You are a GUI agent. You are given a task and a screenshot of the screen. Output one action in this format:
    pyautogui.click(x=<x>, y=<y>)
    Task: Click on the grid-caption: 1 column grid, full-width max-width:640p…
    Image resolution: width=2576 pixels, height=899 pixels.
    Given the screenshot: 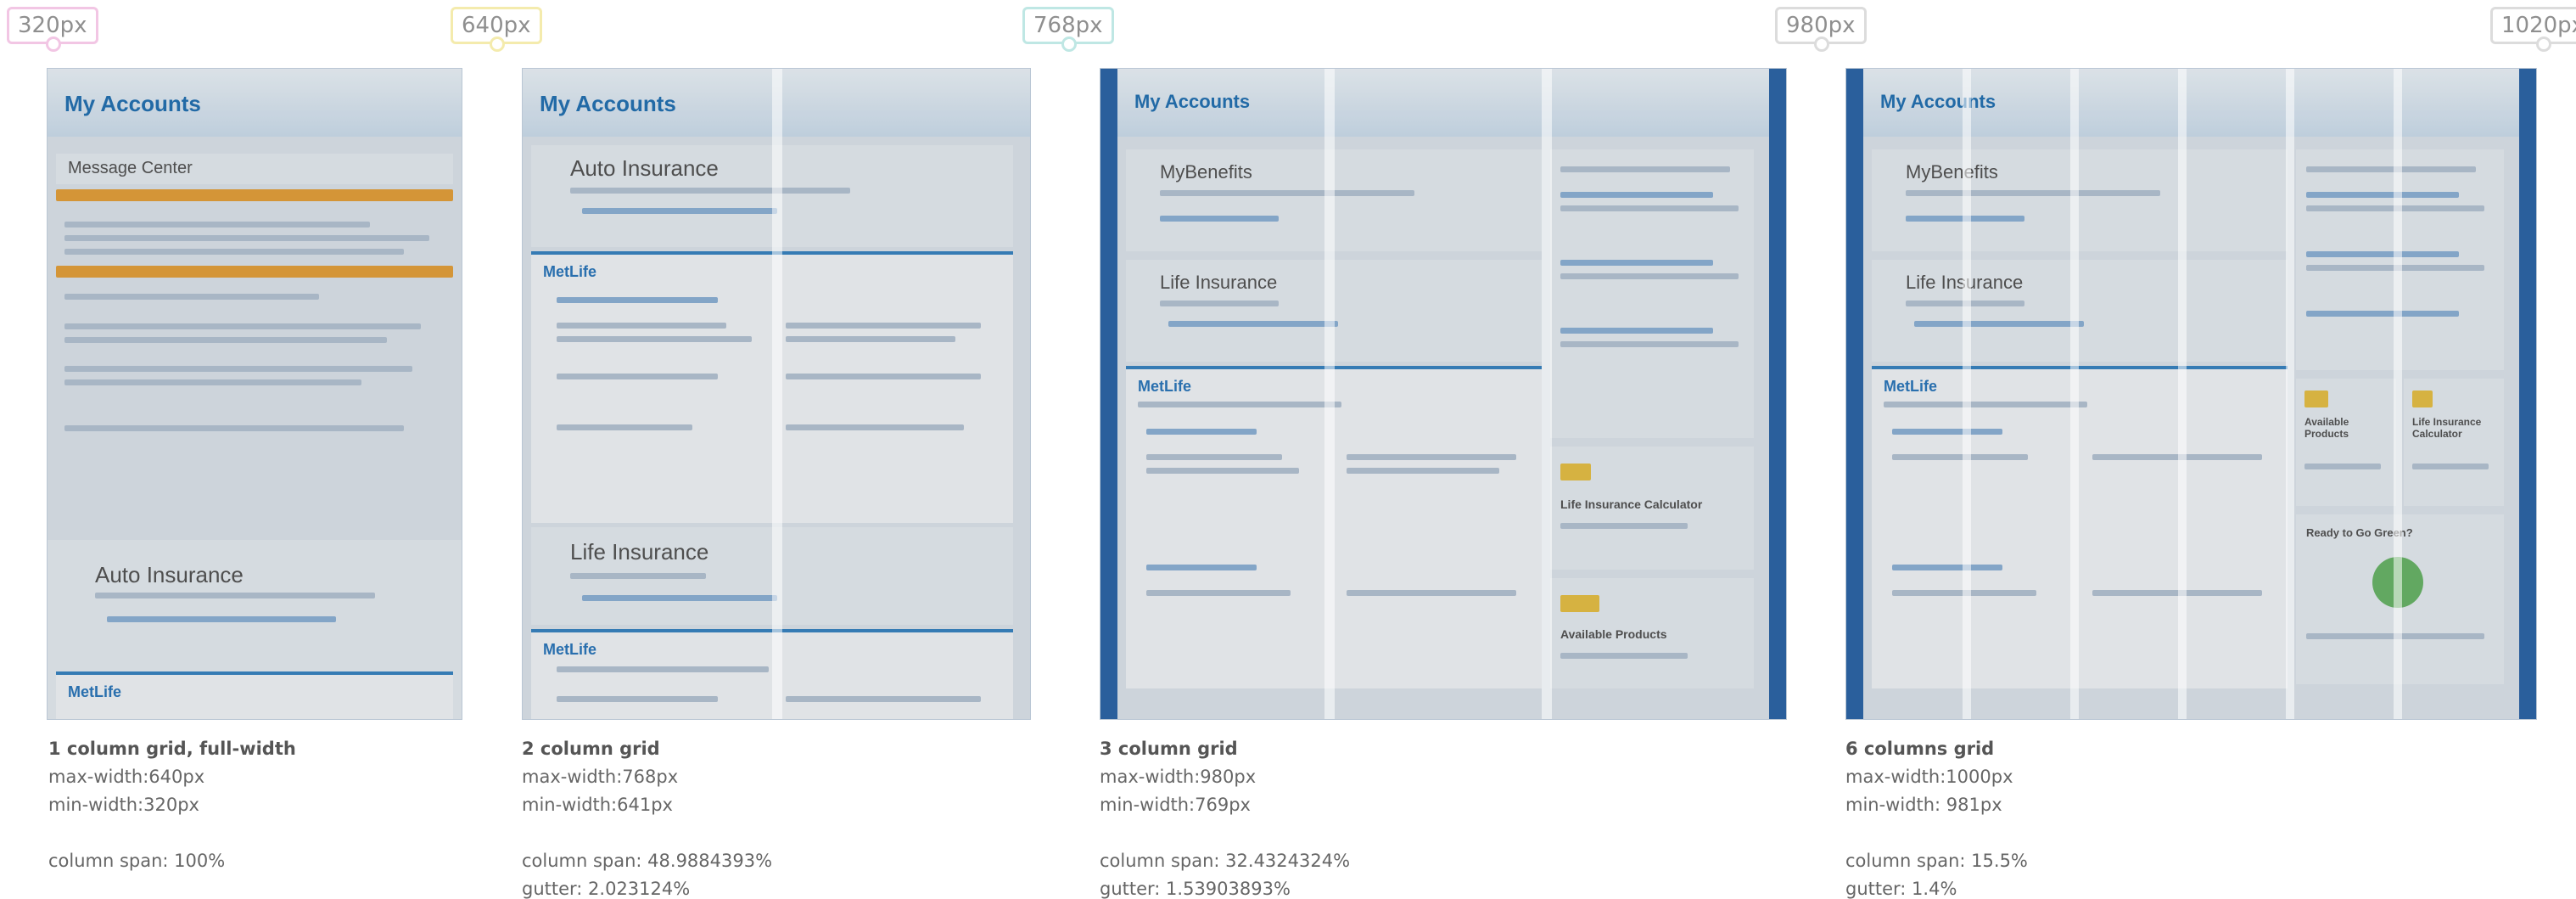 What is the action you would take?
    pyautogui.click(x=172, y=805)
    